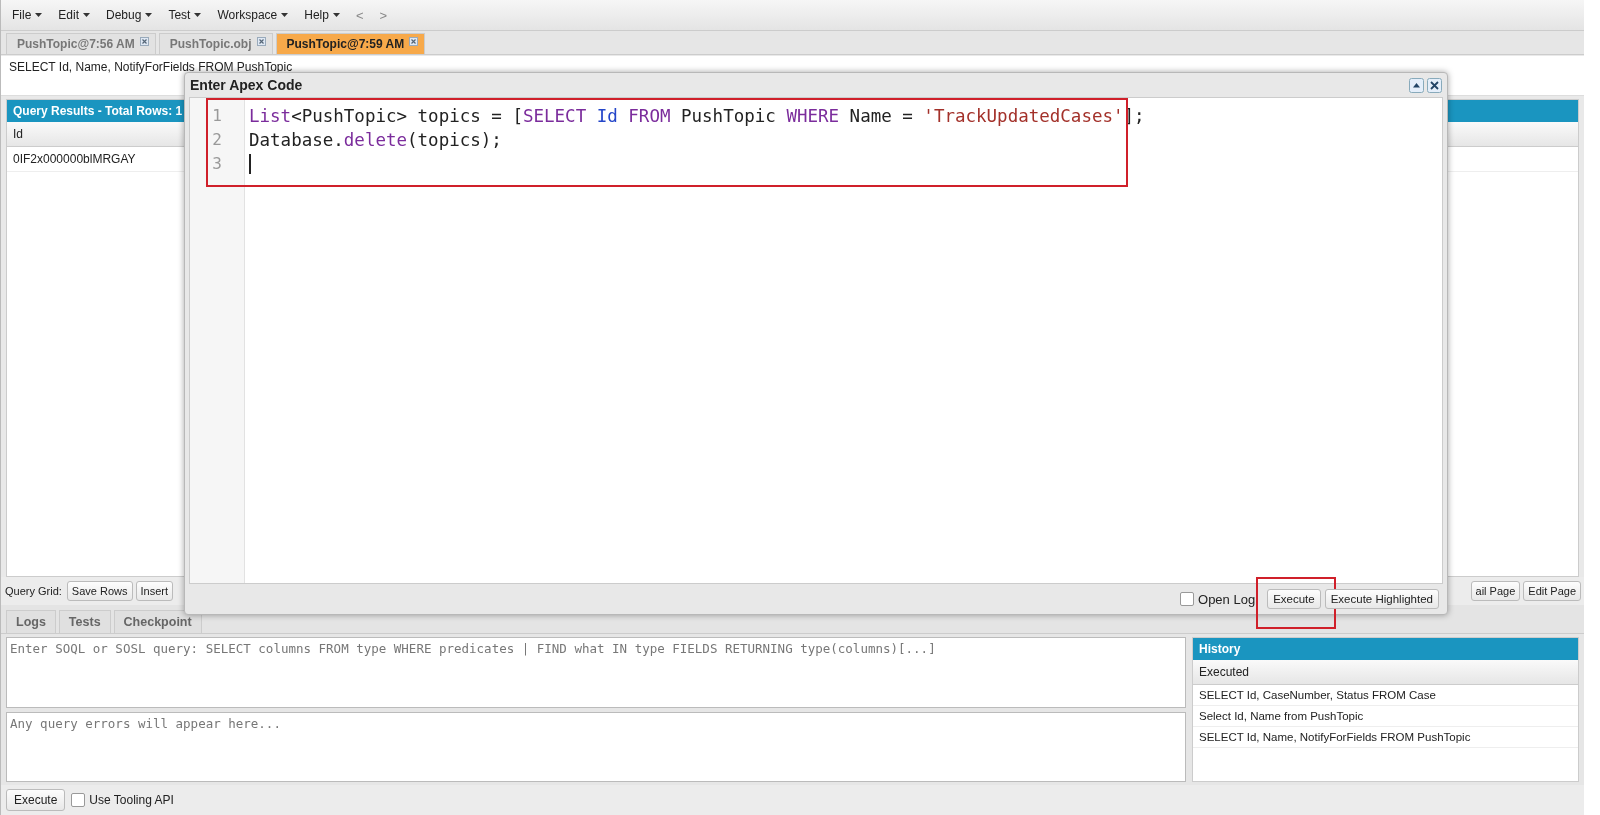 This screenshot has width=1600, height=815. I want to click on query-grid-label: Query Grid:, so click(33, 591).